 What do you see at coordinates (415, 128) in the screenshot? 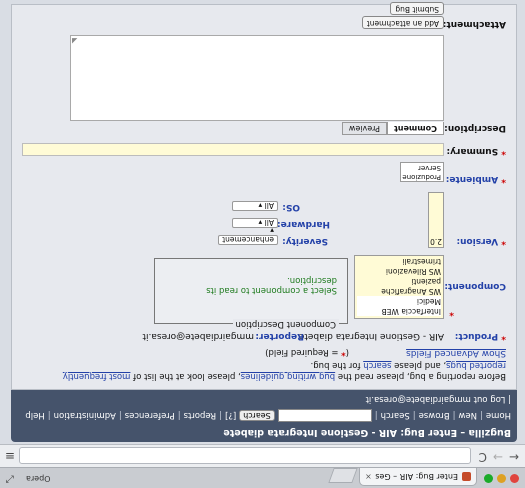
I see `tab-comment: Comment` at bounding box center [415, 128].